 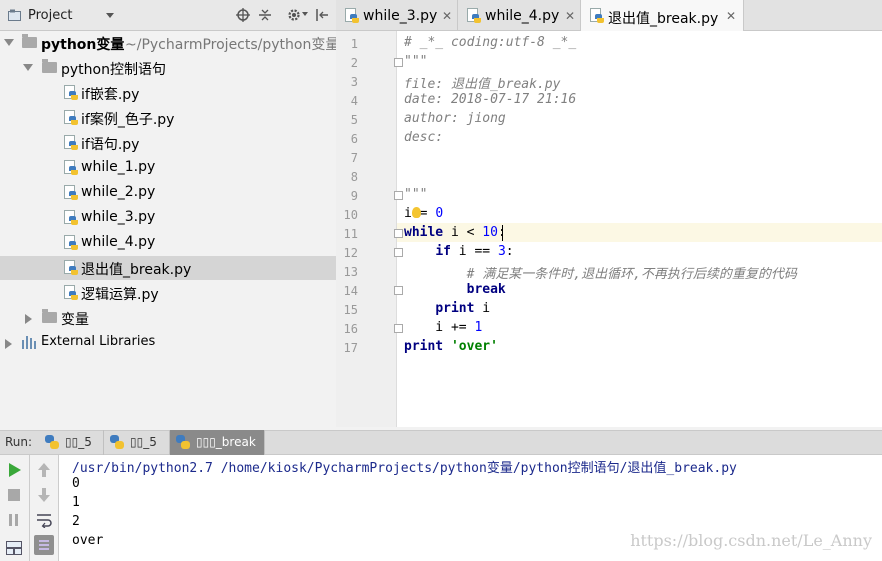 I want to click on tree-item-file-selected: 退出值_break.py, so click(x=168, y=268).